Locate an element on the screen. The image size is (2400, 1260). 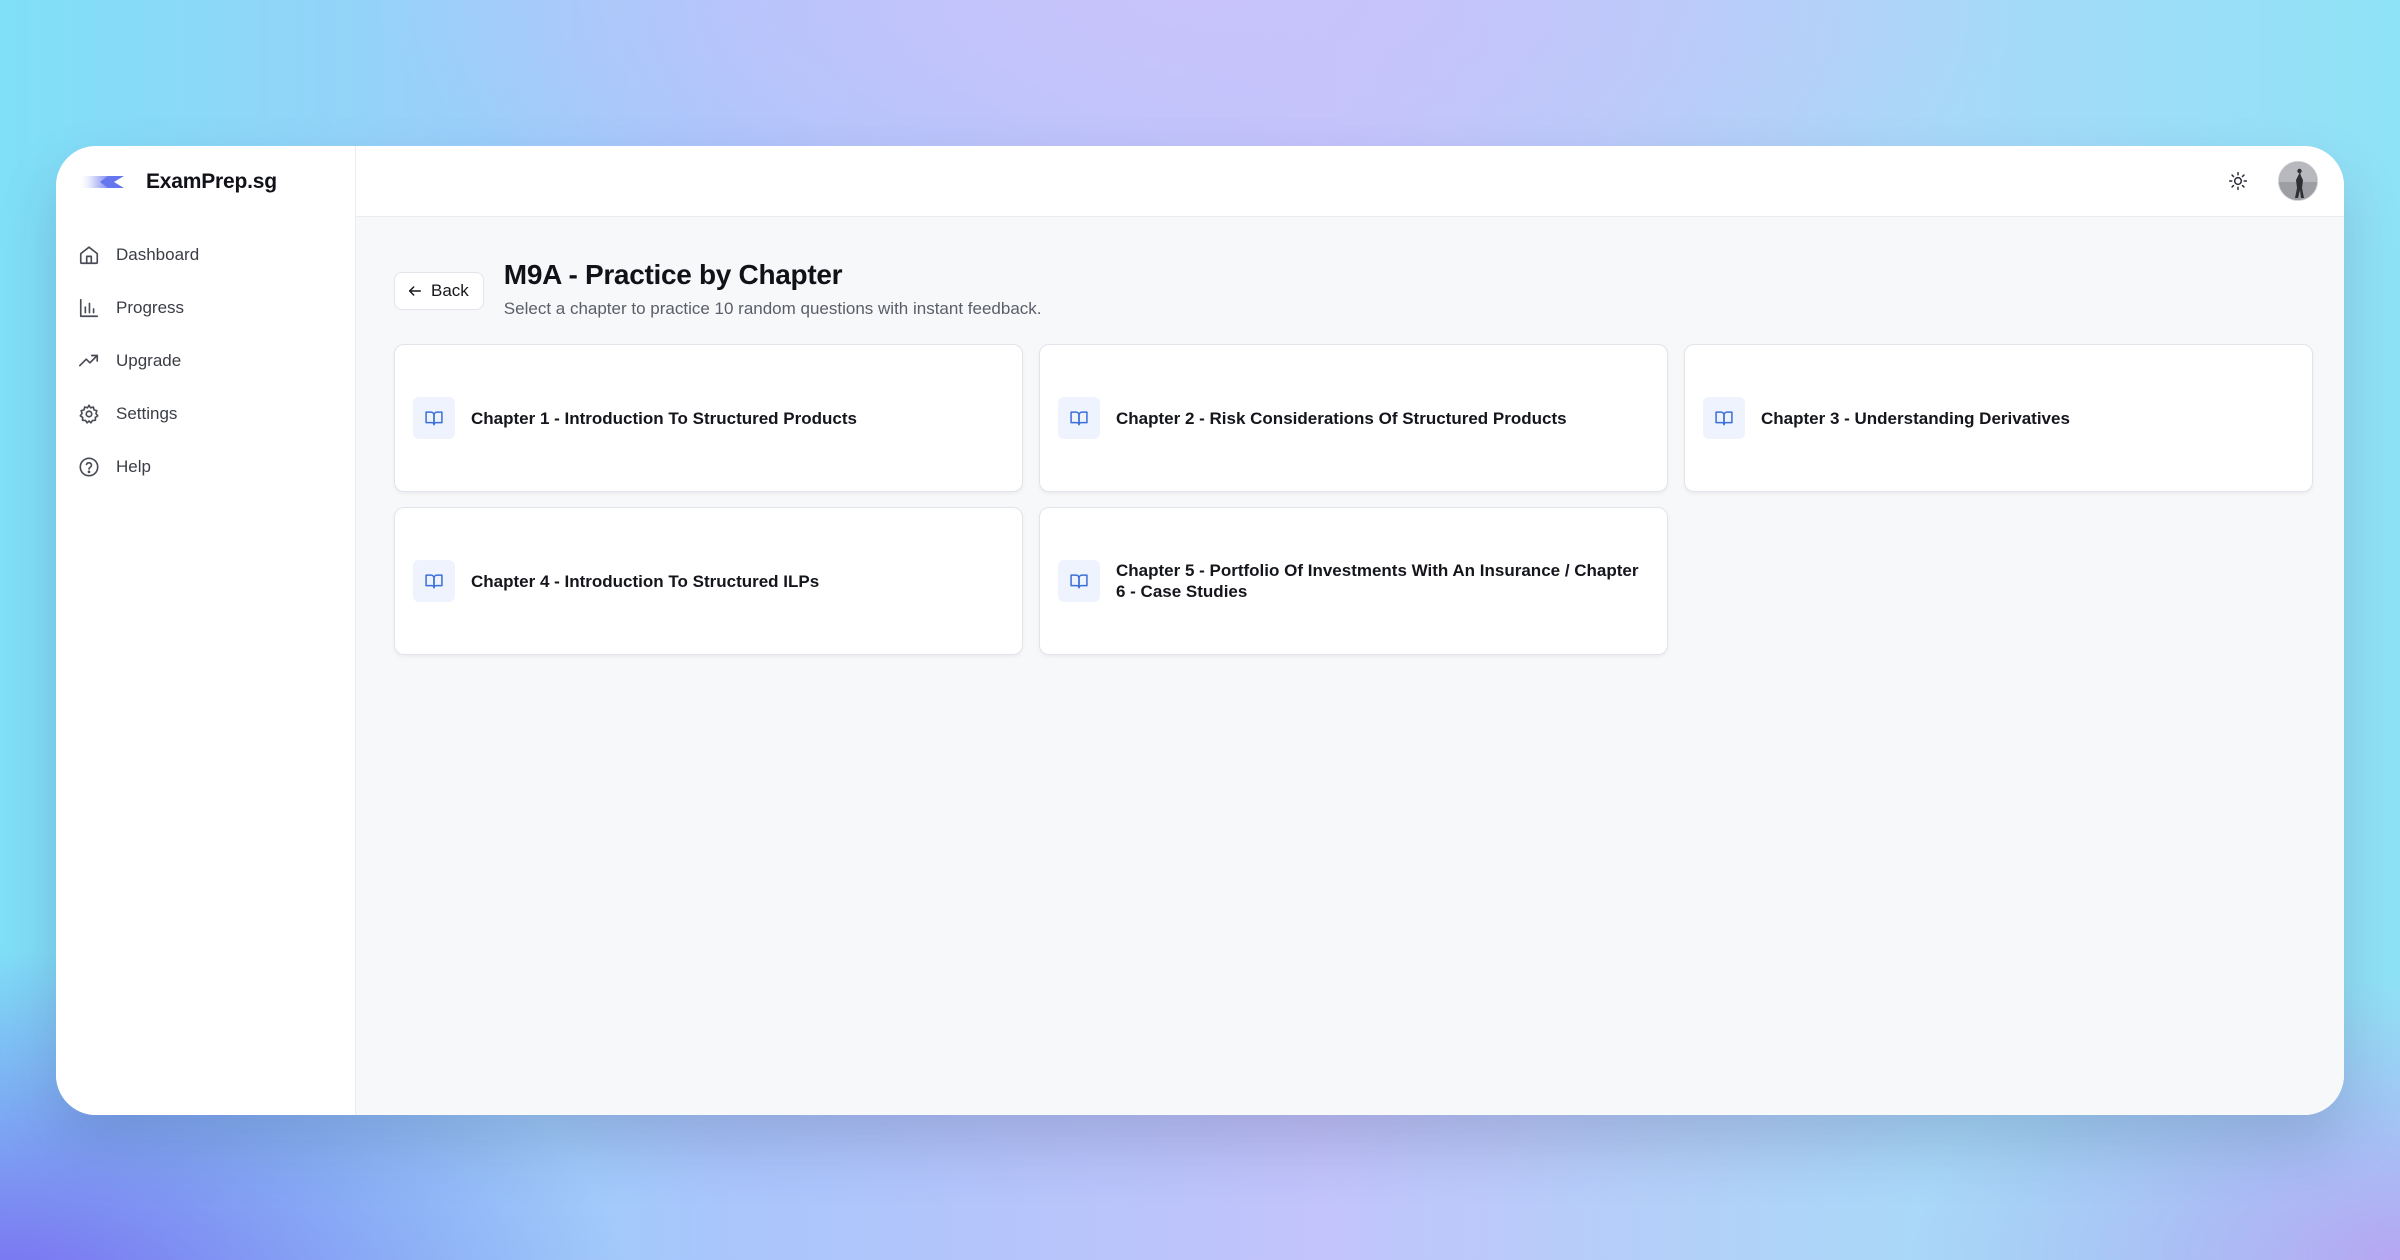
sidebar-item-upgrade: Upgrade is located at coordinates (205, 360).